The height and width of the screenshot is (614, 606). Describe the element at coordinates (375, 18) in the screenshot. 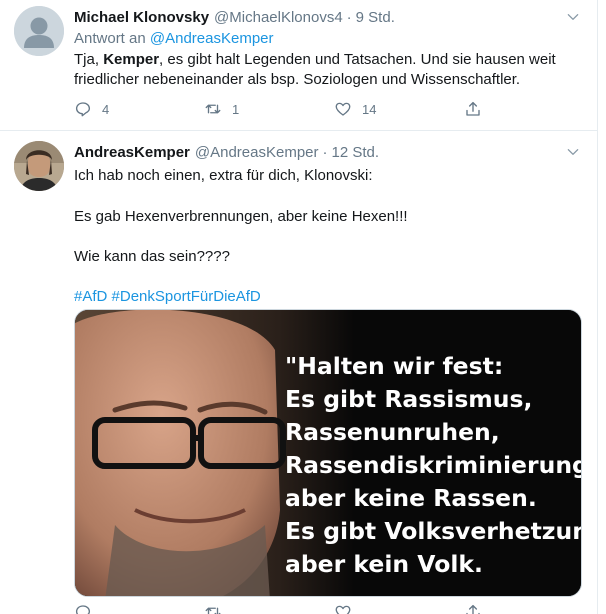

I see `timestamp: 9 Std.` at that location.